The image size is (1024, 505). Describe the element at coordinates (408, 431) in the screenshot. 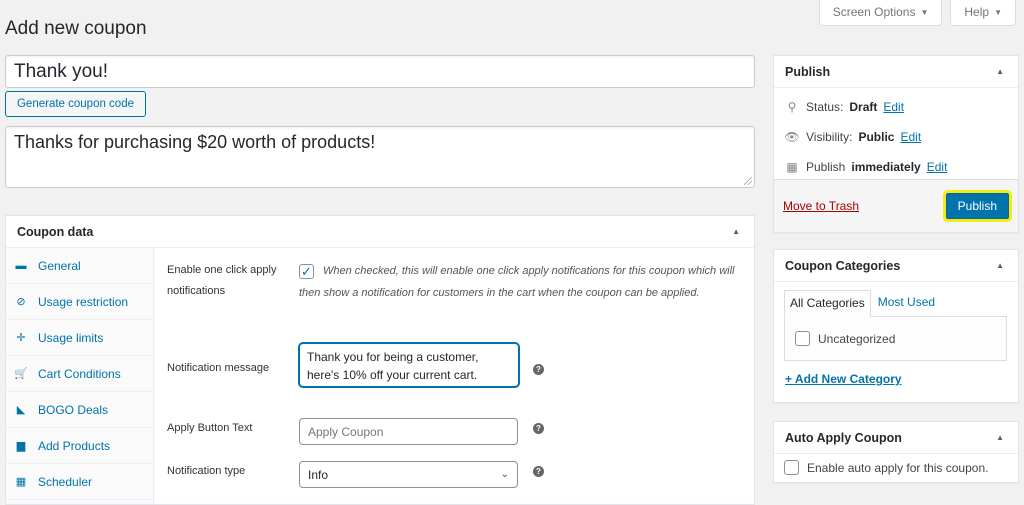

I see `apply-button-text-input: Apply Coupon` at that location.